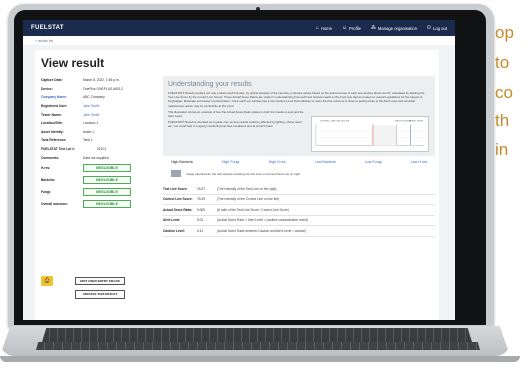 This screenshot has width=525, height=376. What do you see at coordinates (502, 120) in the screenshot?
I see `background-text-fragment: th` at bounding box center [502, 120].